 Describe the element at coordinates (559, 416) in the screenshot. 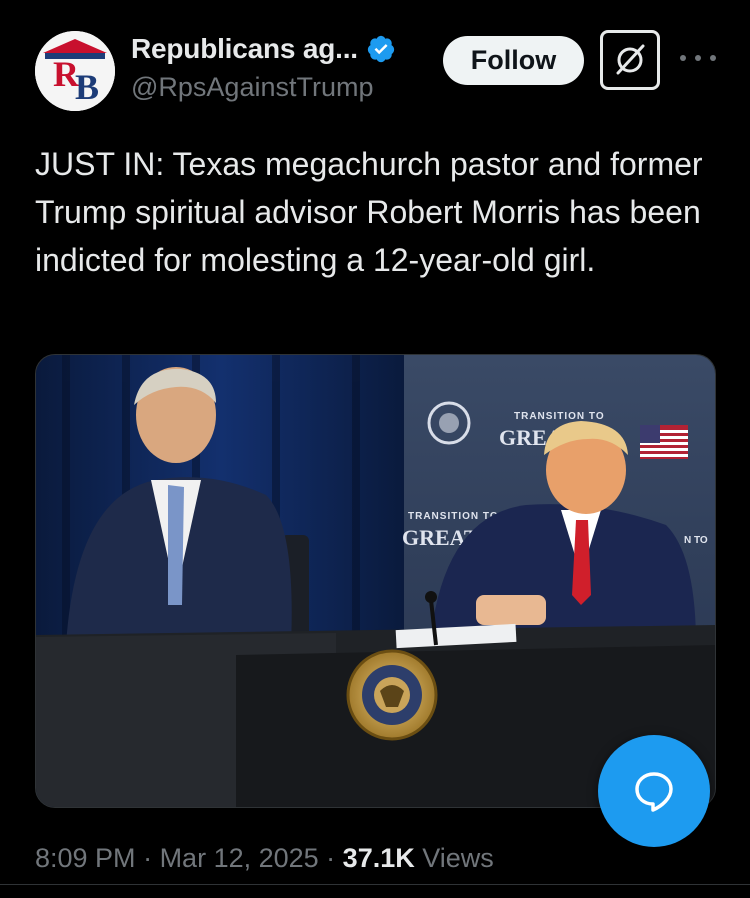

I see `banner-top-line1: TRANSITION TO` at that location.